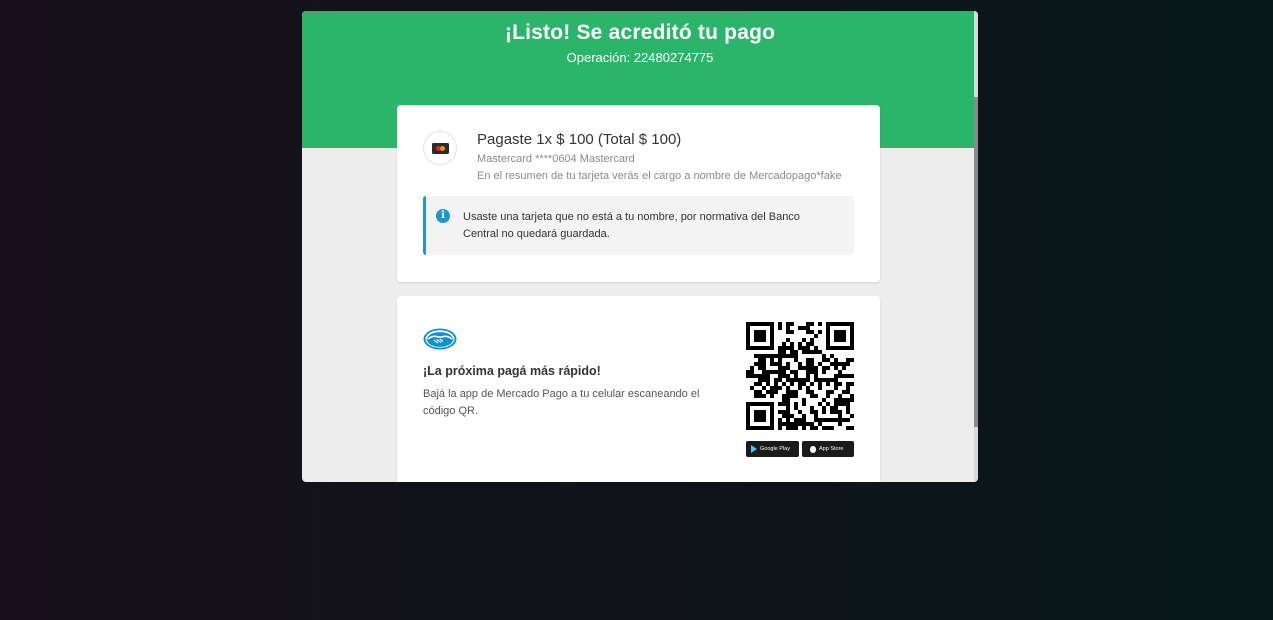  I want to click on app-store-label: App Store, so click(831, 449).